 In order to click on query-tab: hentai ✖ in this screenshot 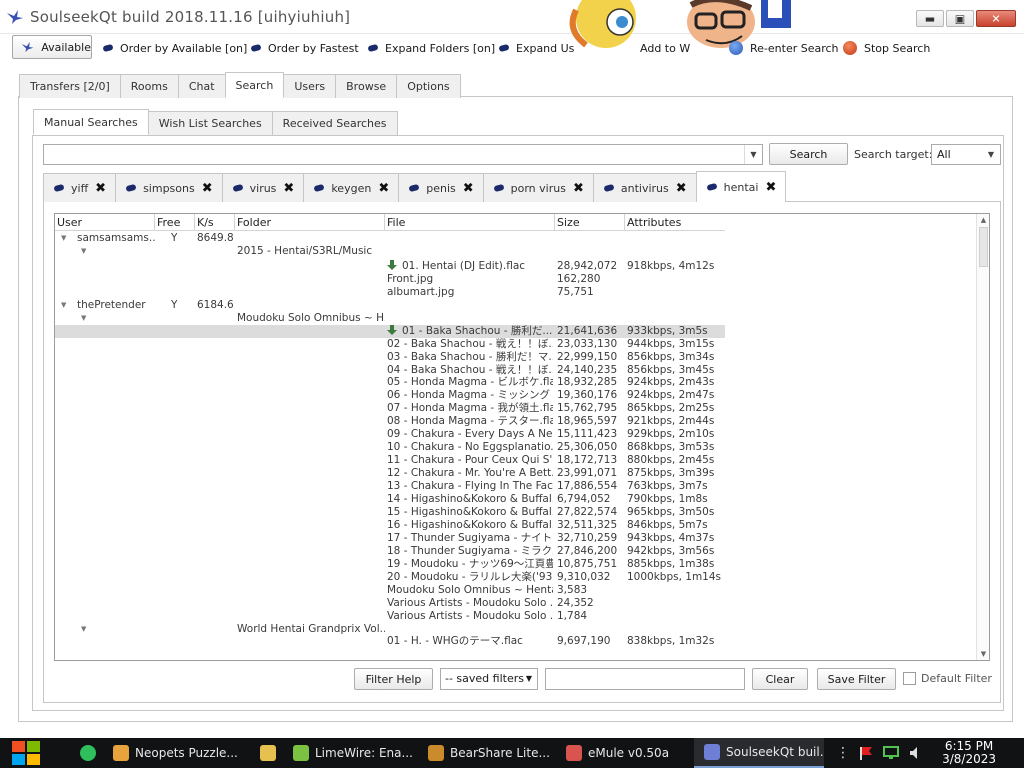, I will do `click(741, 186)`.